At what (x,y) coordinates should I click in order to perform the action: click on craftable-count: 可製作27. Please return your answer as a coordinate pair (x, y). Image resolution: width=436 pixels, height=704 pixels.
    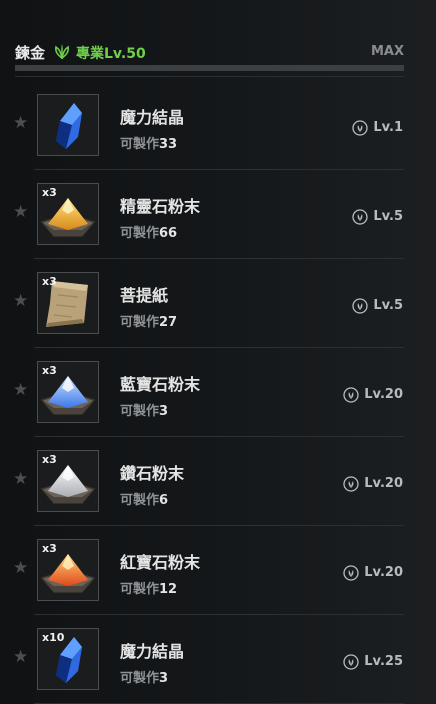
    Looking at the image, I should click on (148, 320).